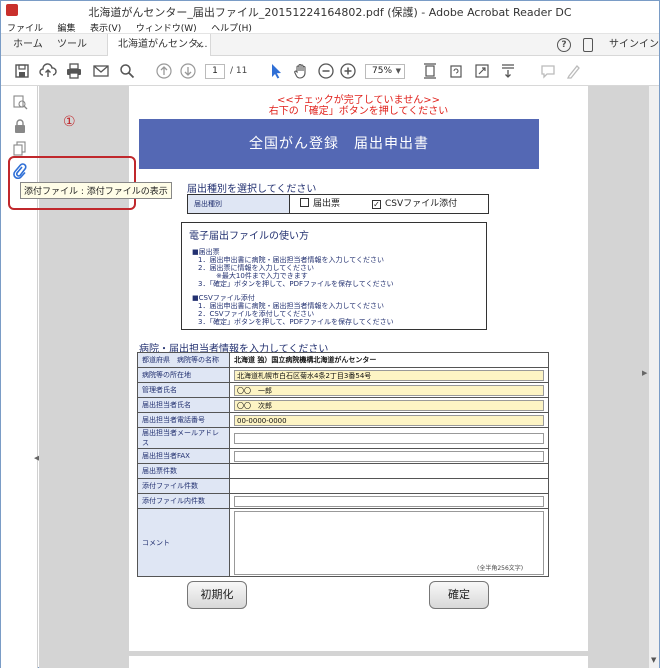  What do you see at coordinates (456, 71) in the screenshot?
I see `rotate-page-icon` at bounding box center [456, 71].